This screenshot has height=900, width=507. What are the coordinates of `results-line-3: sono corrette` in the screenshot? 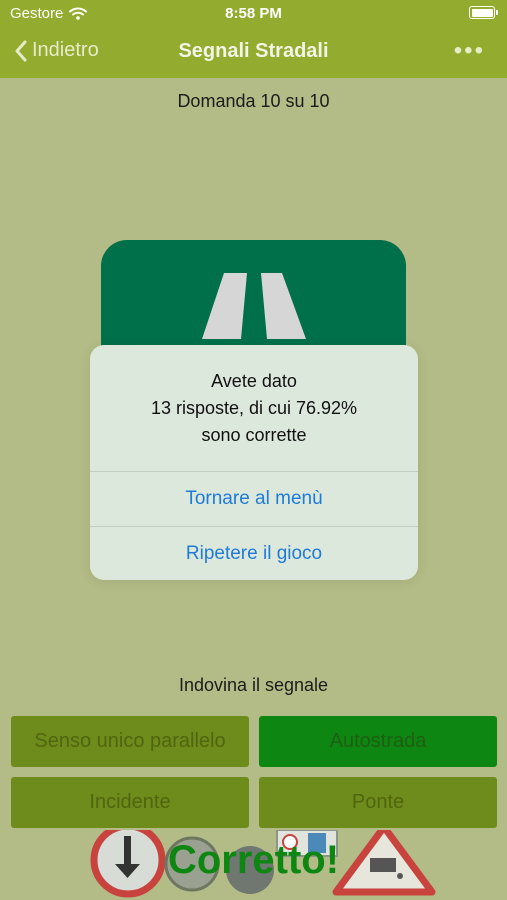 It's located at (254, 434).